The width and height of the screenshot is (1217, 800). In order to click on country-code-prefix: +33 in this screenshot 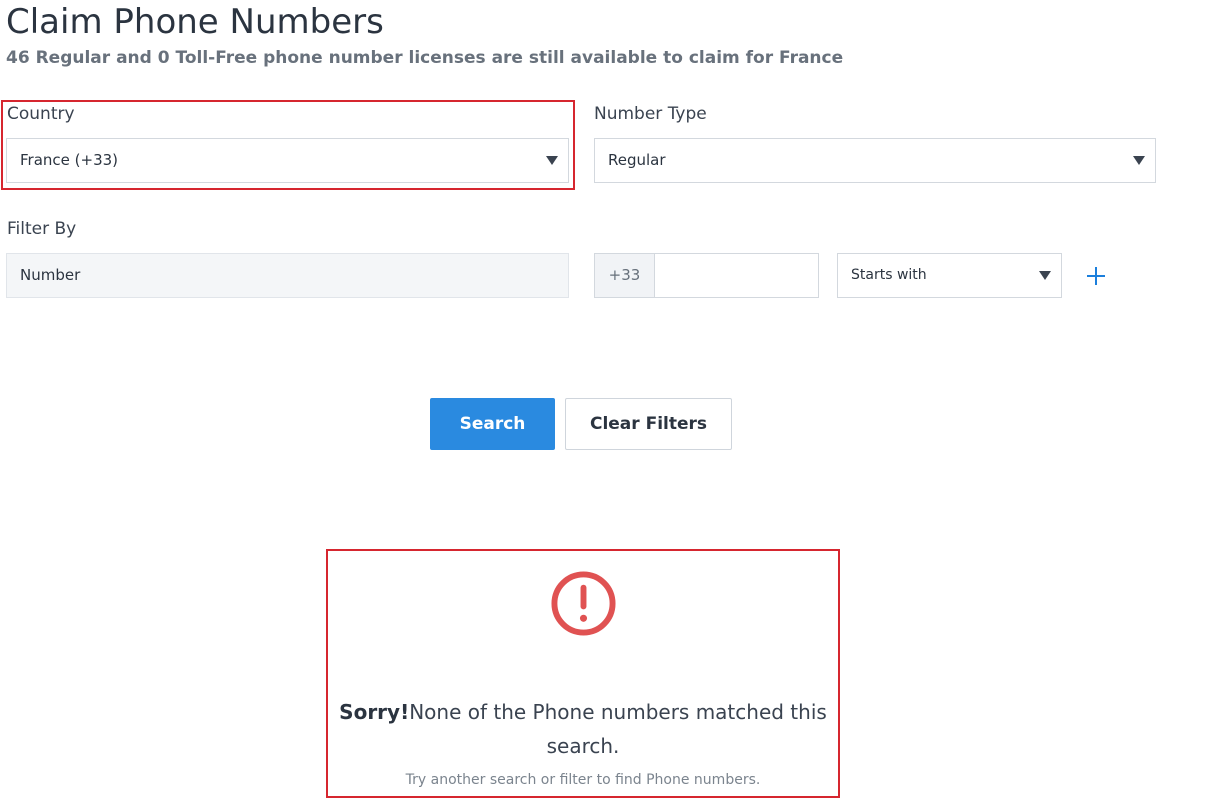, I will do `click(624, 275)`.